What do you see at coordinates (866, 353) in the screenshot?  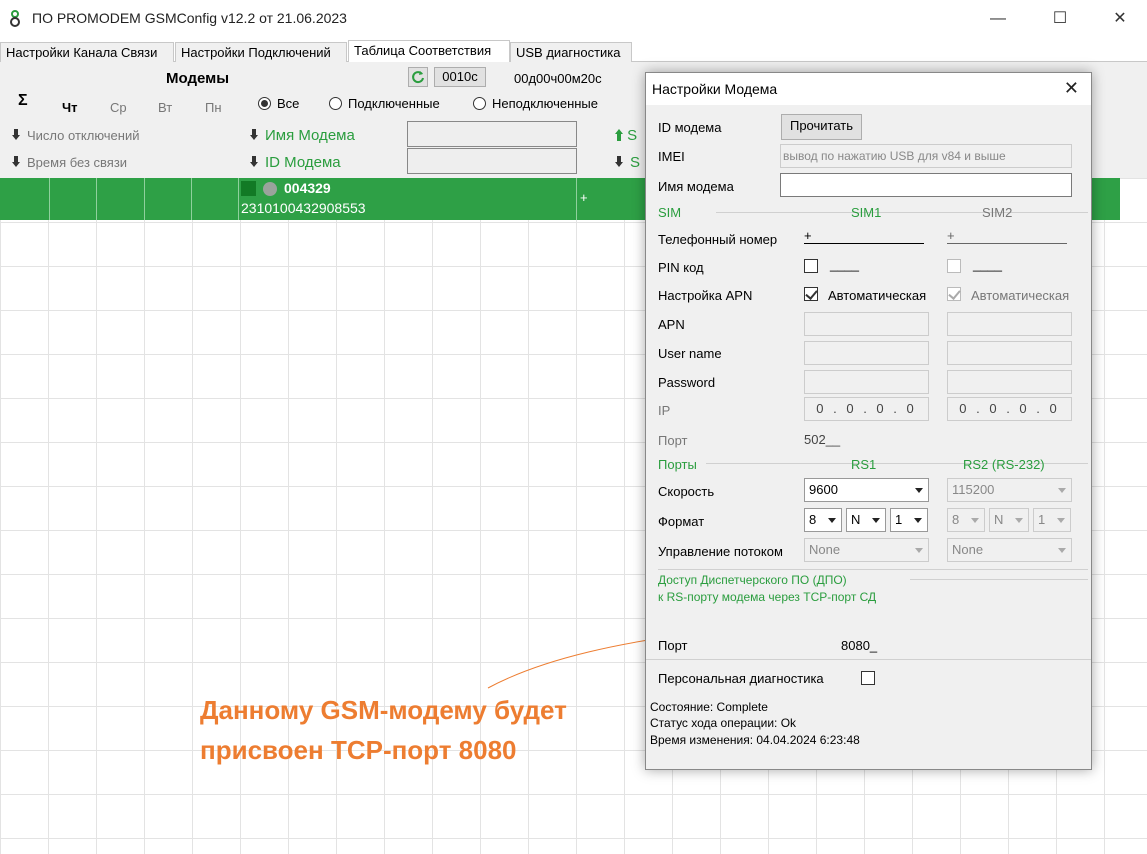 I see `username-sim1-field` at bounding box center [866, 353].